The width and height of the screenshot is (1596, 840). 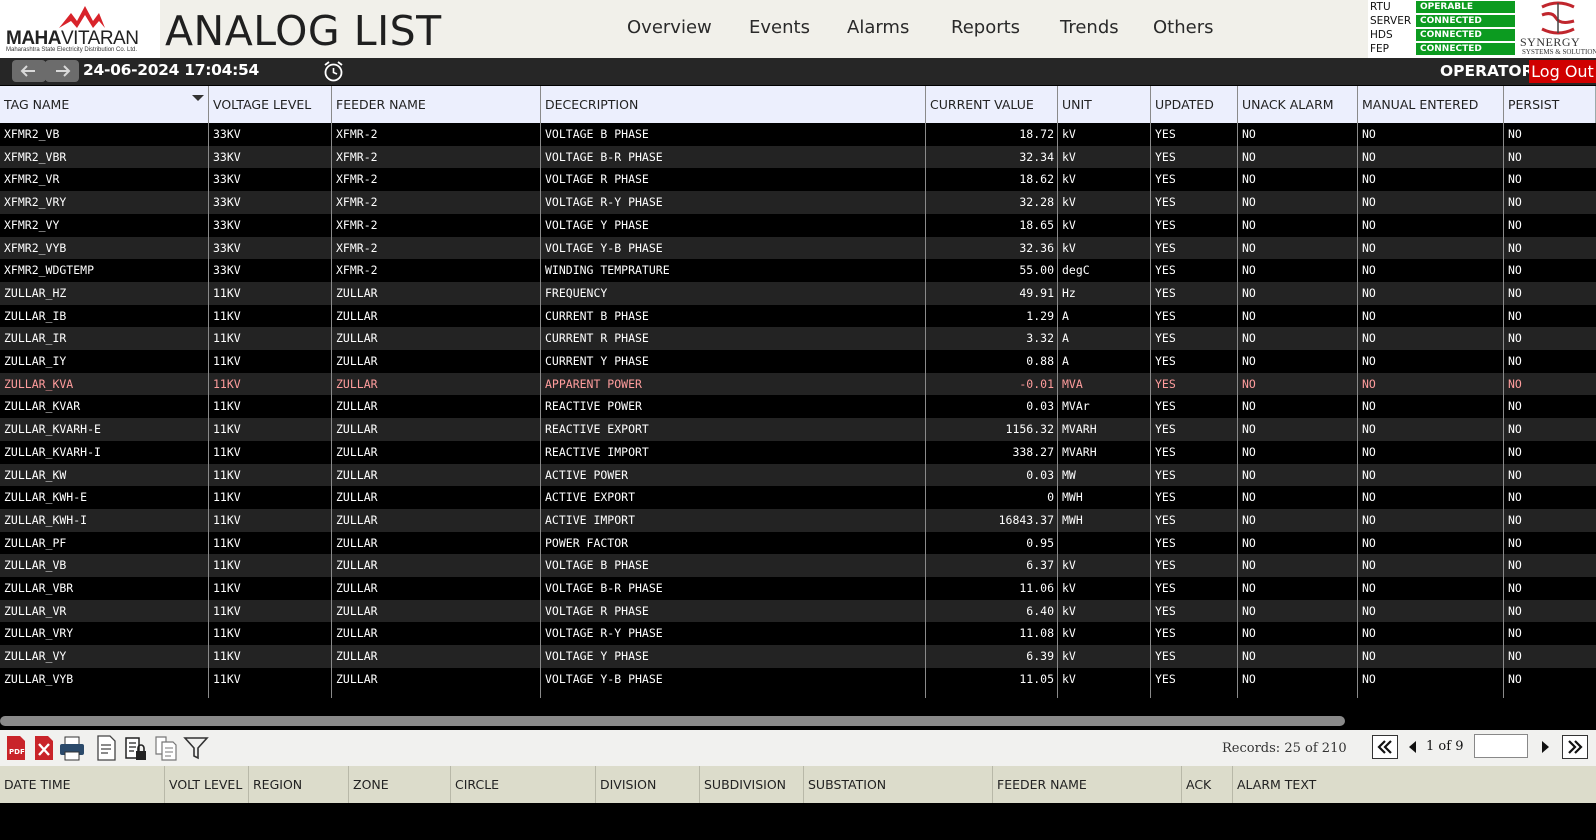 I want to click on header-col-updated: UPDATED, so click(x=1194, y=104).